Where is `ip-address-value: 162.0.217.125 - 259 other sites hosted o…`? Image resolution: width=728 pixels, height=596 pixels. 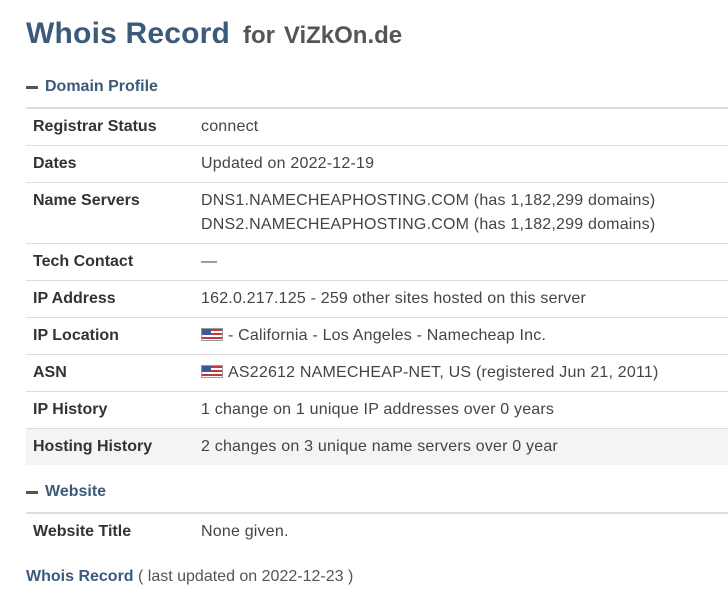 ip-address-value: 162.0.217.125 - 259 other sites hosted o… is located at coordinates (461, 299).